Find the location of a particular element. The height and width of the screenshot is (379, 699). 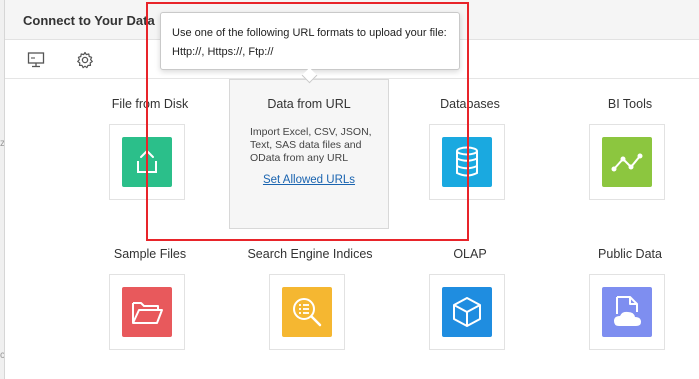

search-engine-indices-tile is located at coordinates (307, 312).